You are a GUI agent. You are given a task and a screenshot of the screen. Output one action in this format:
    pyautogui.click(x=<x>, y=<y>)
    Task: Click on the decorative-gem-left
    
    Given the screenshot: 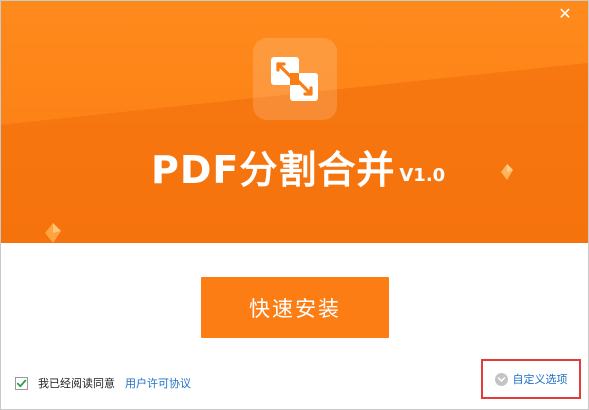 What is the action you would take?
    pyautogui.click(x=53, y=233)
    